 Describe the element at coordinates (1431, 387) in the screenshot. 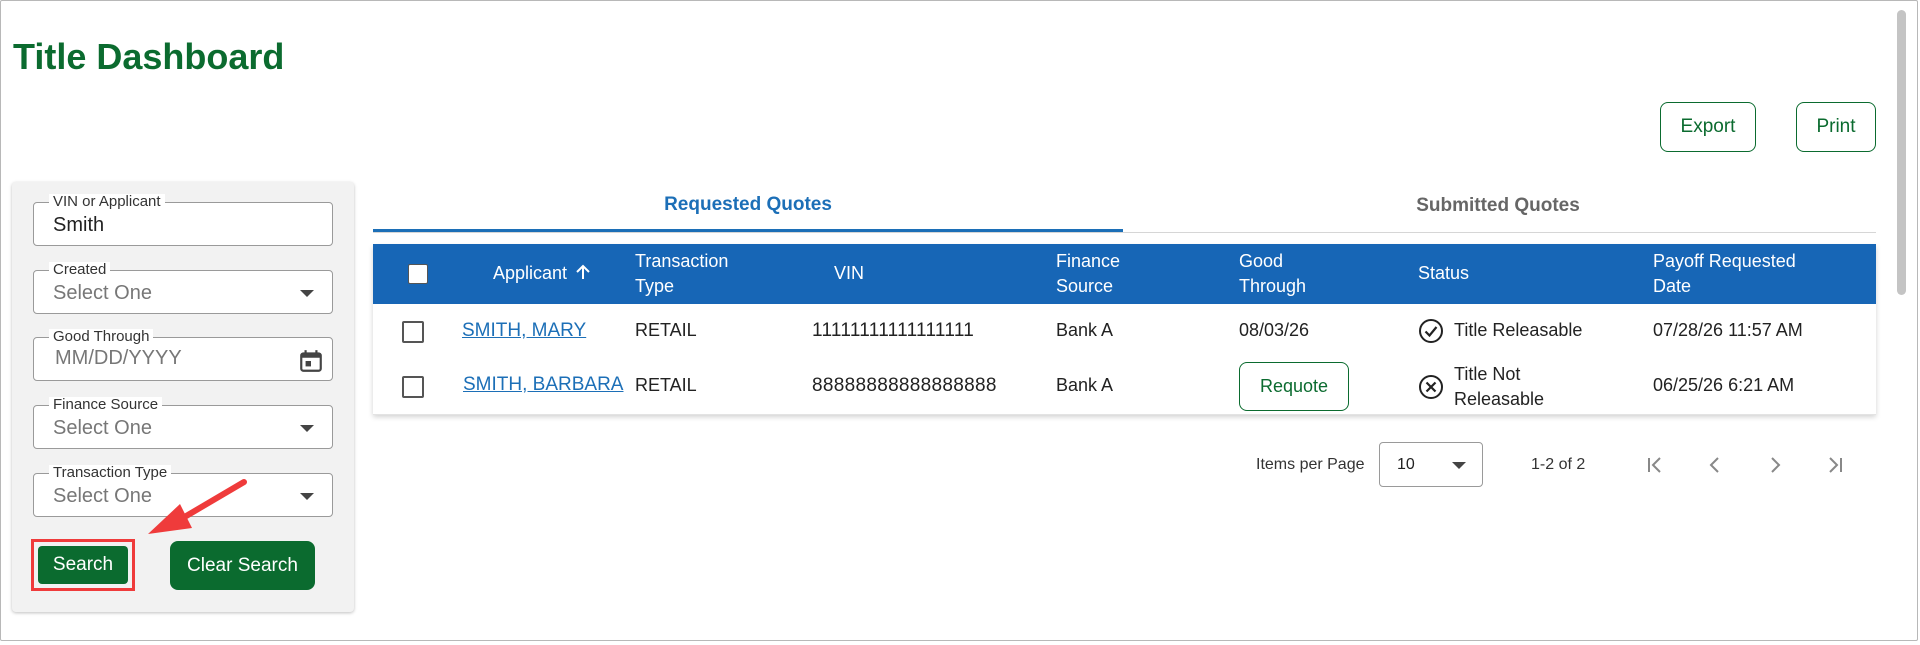

I see `x-circle-icon` at that location.